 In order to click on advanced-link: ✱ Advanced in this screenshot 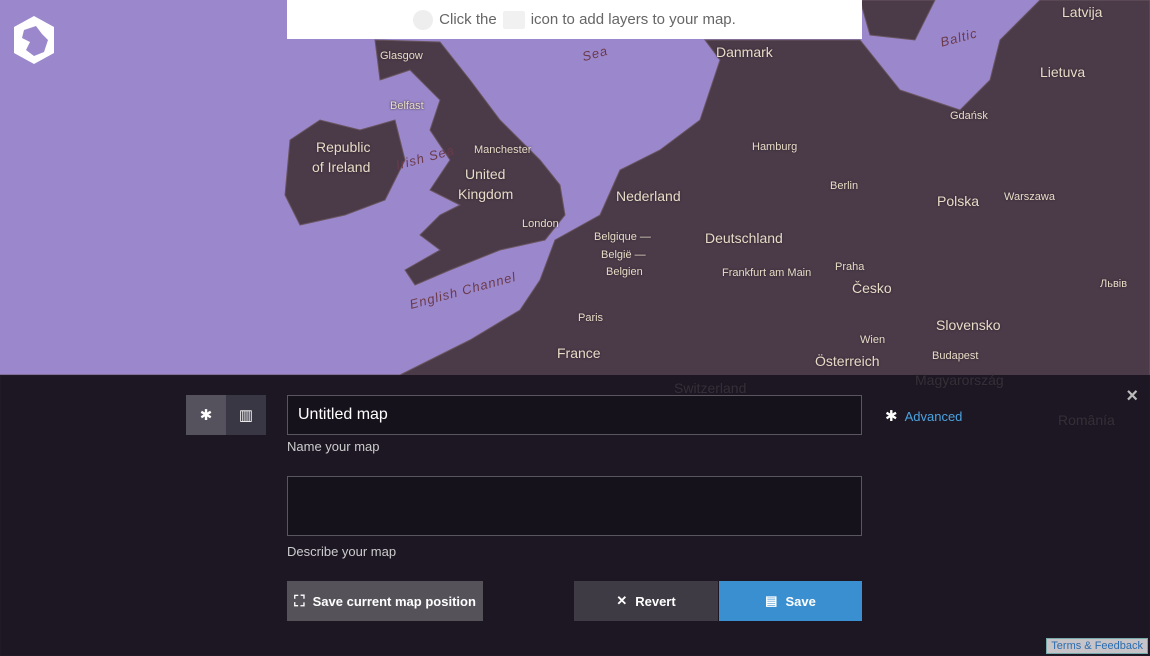, I will do `click(923, 416)`.